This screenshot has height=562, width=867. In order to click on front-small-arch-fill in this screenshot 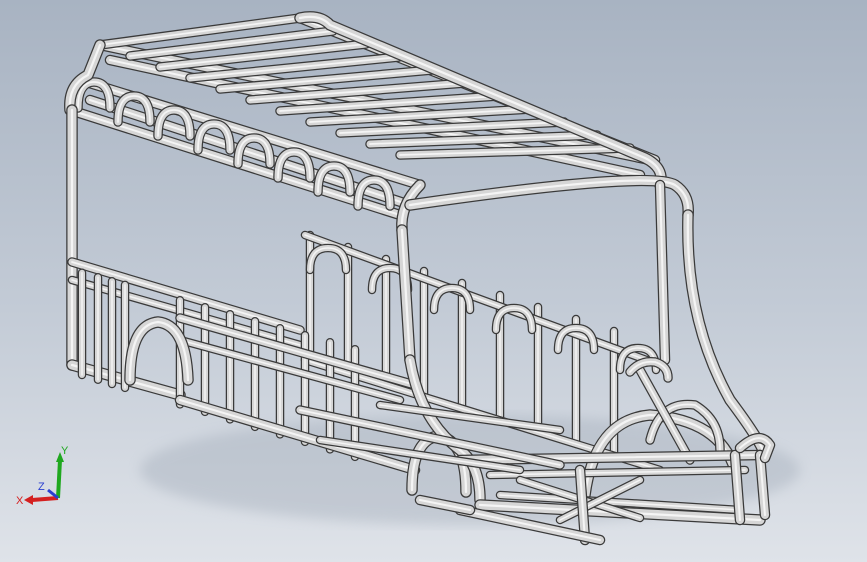, I will do `click(649, 370)`.